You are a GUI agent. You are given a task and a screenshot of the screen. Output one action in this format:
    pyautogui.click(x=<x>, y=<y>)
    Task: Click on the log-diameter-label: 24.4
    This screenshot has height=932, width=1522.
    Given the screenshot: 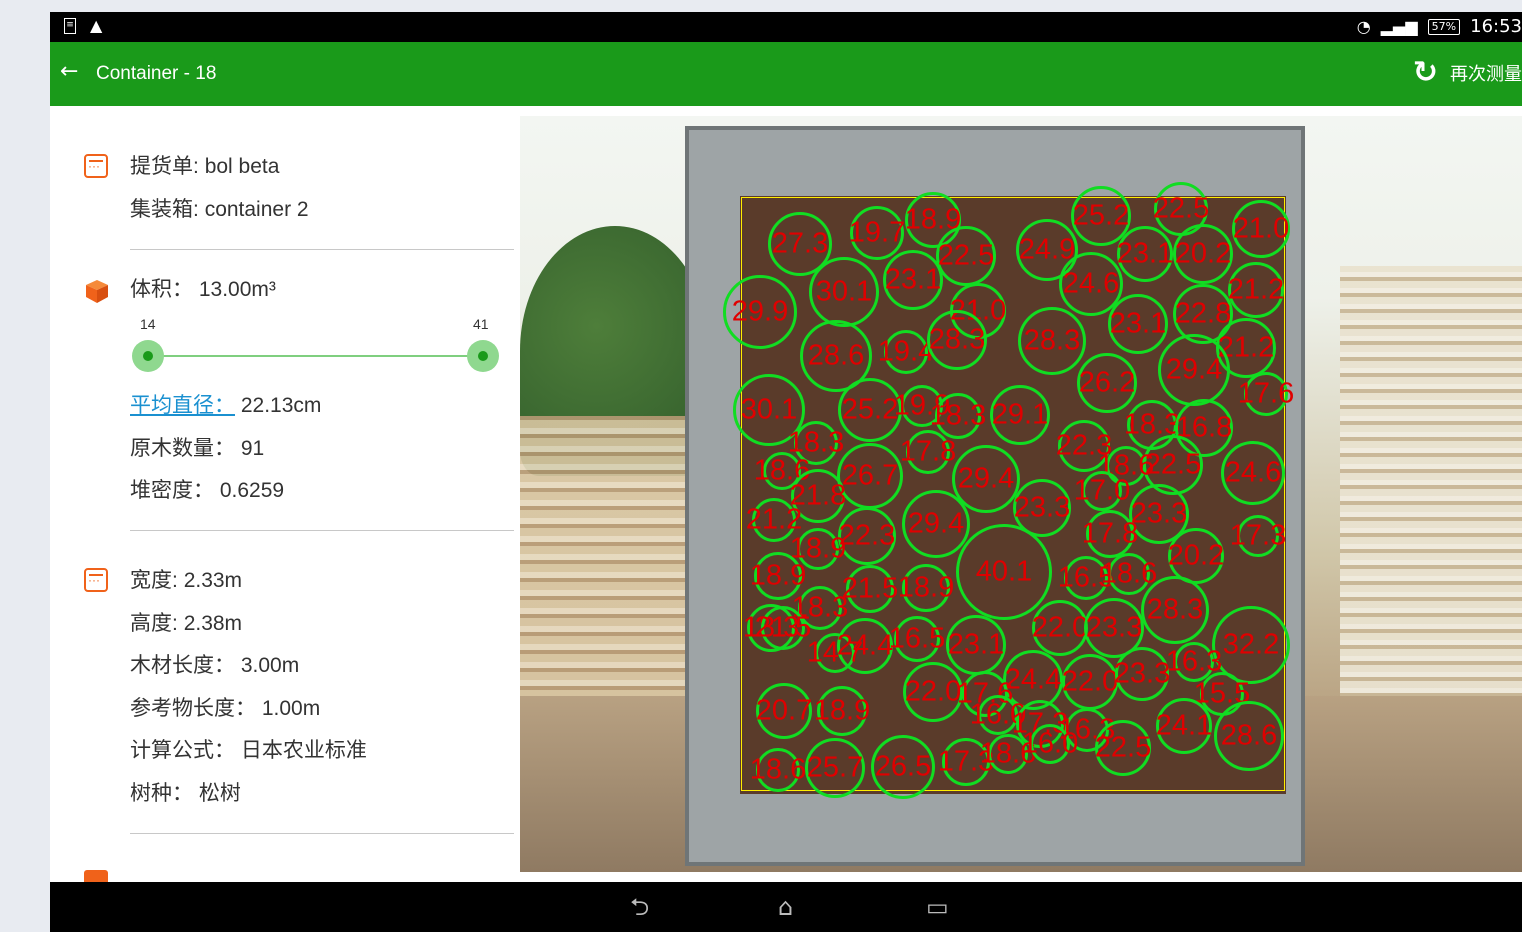 What is the action you would take?
    pyautogui.click(x=1033, y=679)
    